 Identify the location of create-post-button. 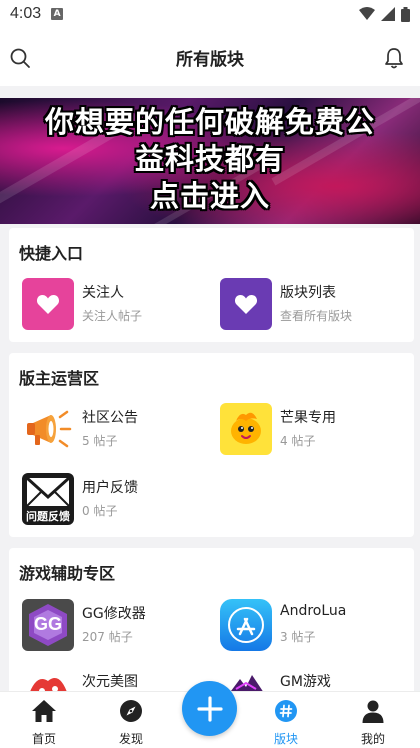
(209, 708).